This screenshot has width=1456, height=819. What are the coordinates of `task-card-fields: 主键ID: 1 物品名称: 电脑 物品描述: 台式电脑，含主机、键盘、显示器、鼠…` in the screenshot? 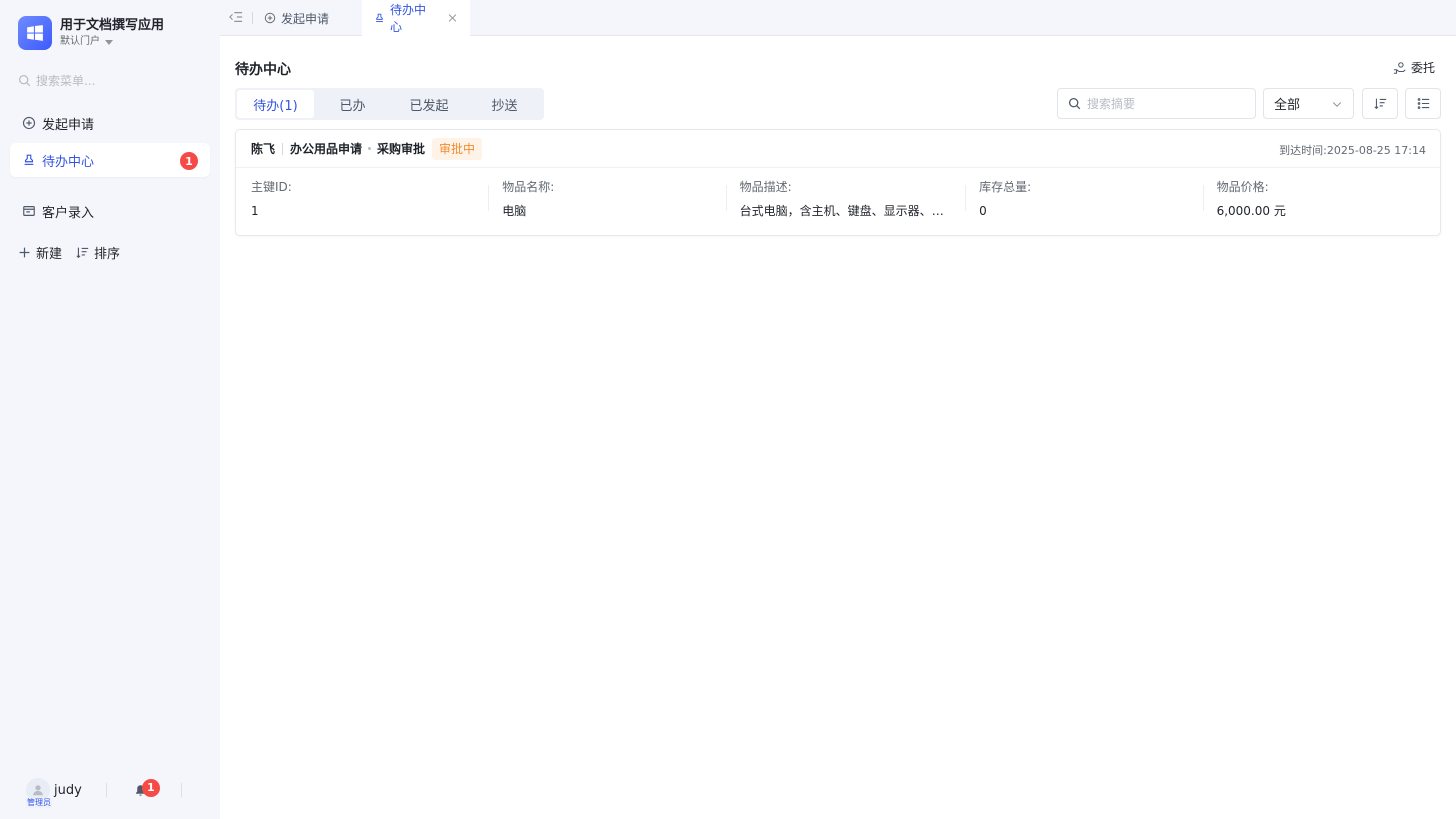 It's located at (838, 193).